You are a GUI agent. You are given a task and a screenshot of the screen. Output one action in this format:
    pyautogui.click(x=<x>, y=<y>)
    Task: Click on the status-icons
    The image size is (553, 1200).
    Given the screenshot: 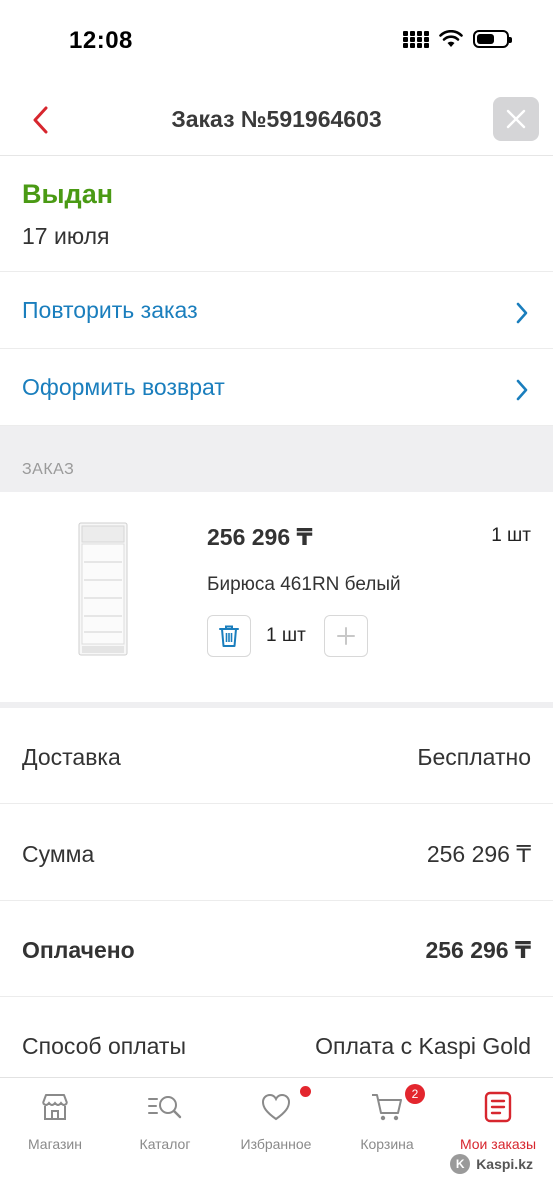 What is the action you would take?
    pyautogui.click(x=457, y=39)
    